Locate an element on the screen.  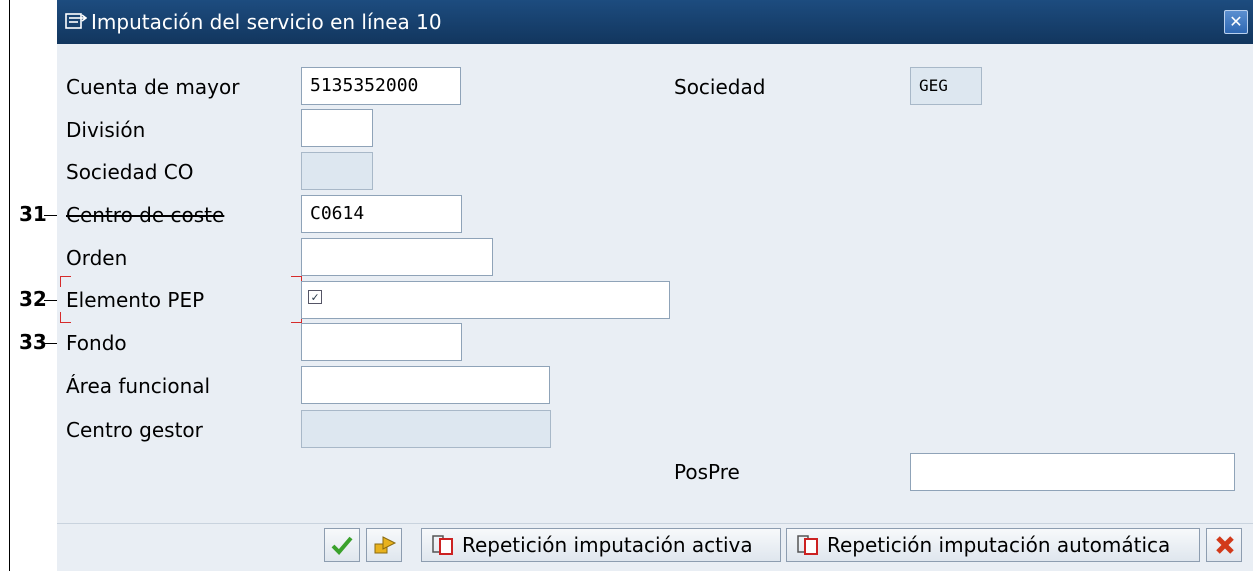
area-funcional-label: Área funcional is located at coordinates (138, 386).